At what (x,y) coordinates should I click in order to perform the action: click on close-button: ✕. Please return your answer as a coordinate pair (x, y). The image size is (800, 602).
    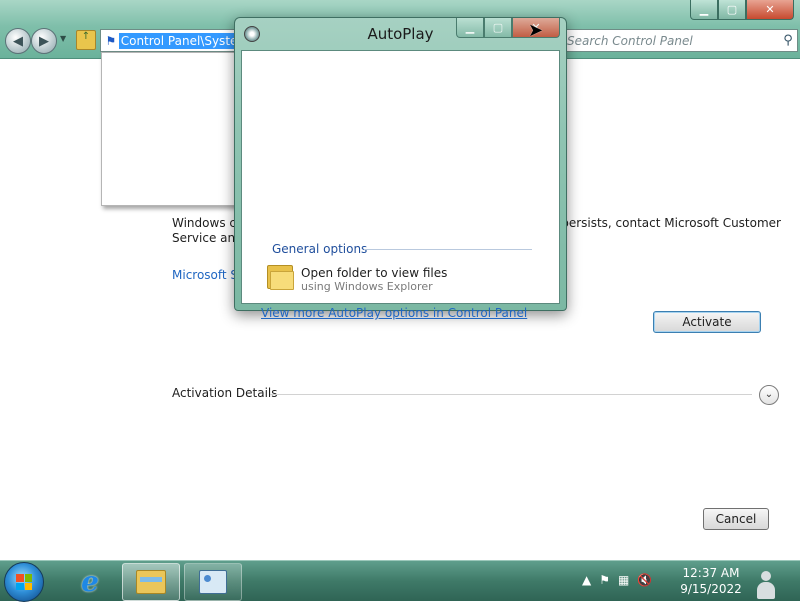
    Looking at the image, I should click on (770, 10).